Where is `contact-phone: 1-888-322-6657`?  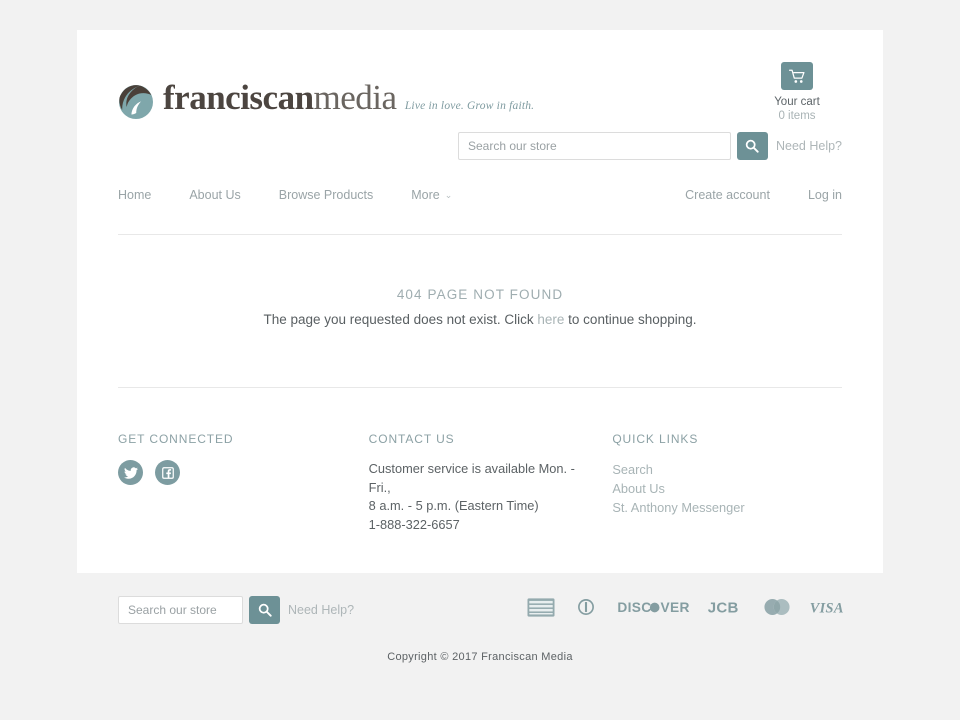 contact-phone: 1-888-322-6657 is located at coordinates (414, 524).